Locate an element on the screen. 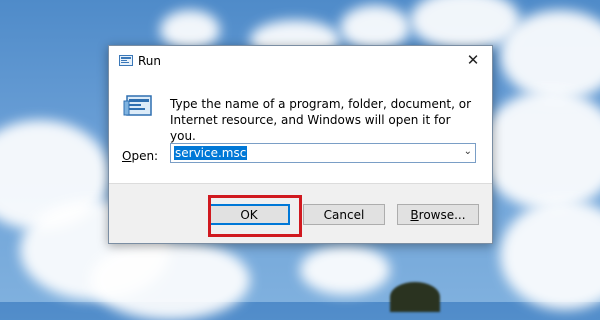  open-input-value: service.msc is located at coordinates (211, 153).